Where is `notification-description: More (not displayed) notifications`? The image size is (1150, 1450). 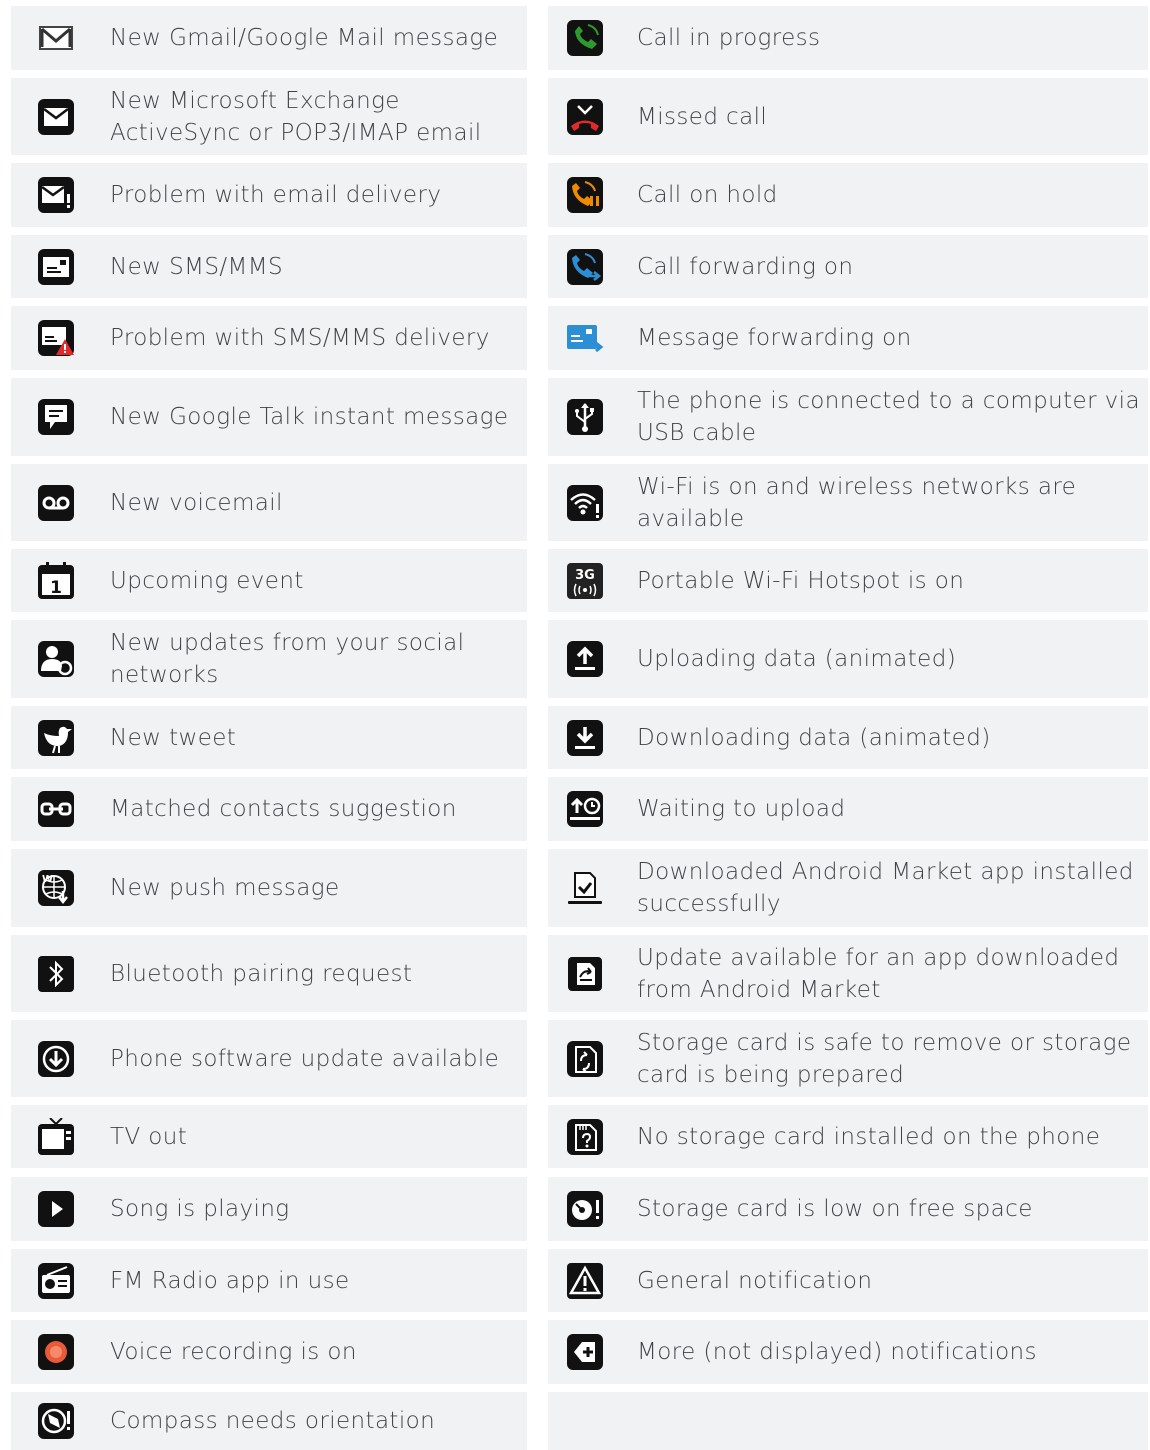 notification-description: More (not displayed) notifications is located at coordinates (837, 1352).